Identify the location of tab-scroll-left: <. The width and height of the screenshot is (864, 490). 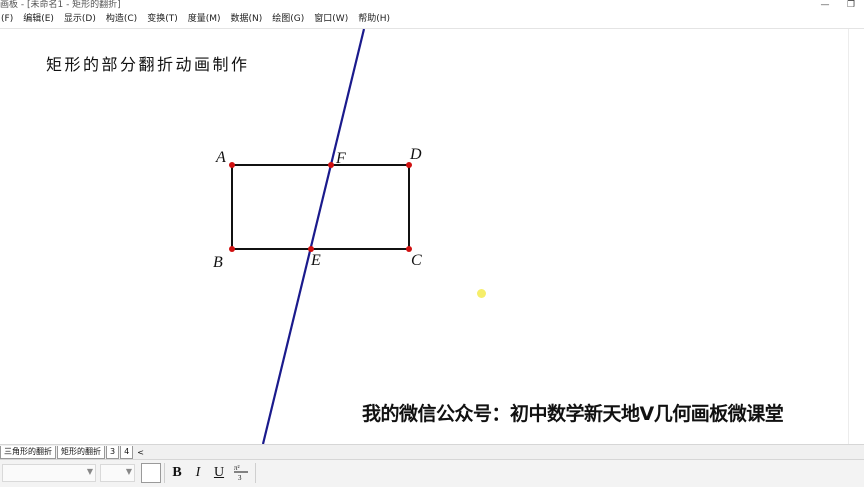
(140, 453).